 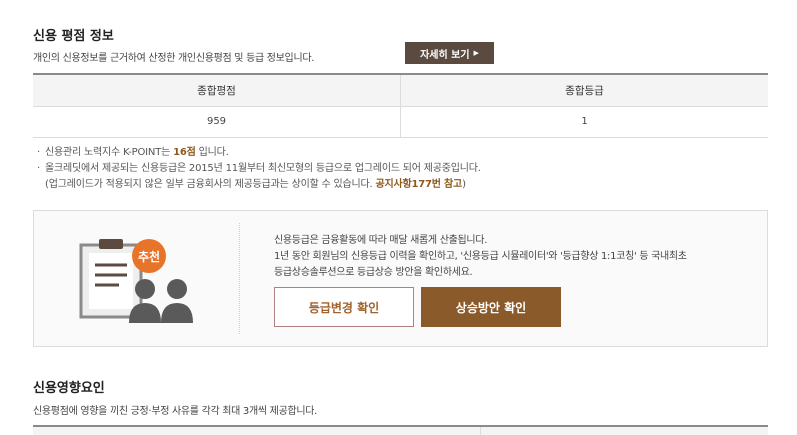 I want to click on score-table: 종합평점 종합등급 959 1, so click(x=400, y=105).